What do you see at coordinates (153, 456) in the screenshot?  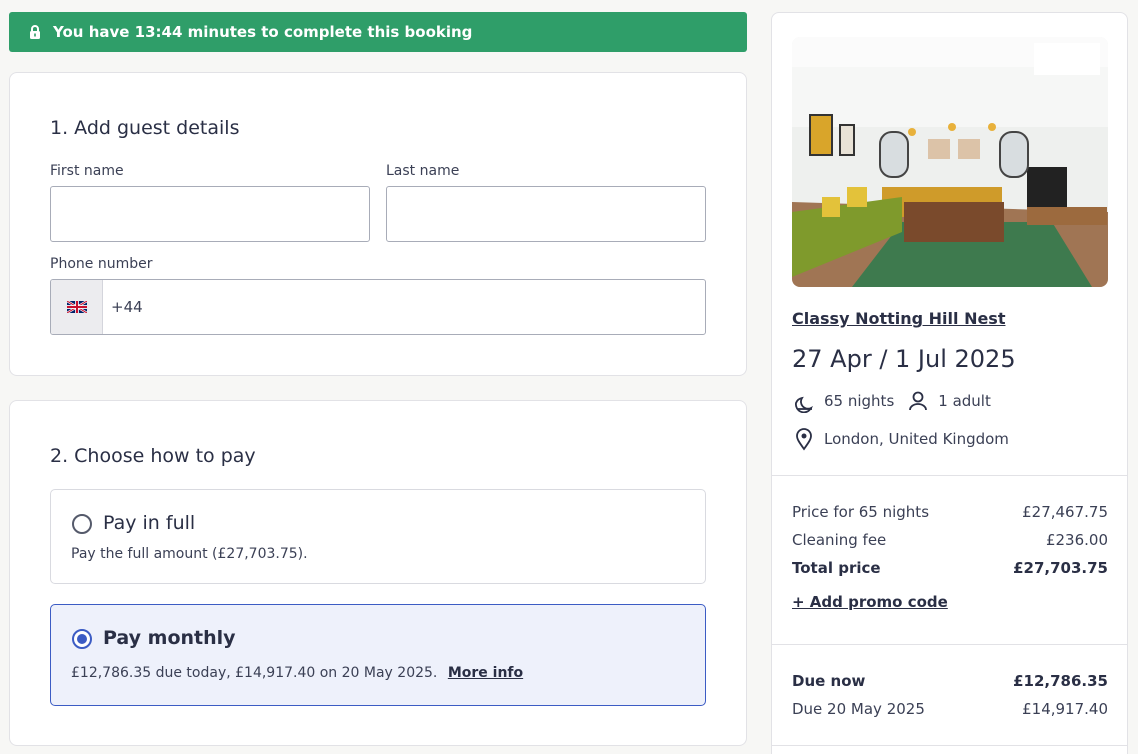 I see `payment-section-title: 2. Choose how to pay` at bounding box center [153, 456].